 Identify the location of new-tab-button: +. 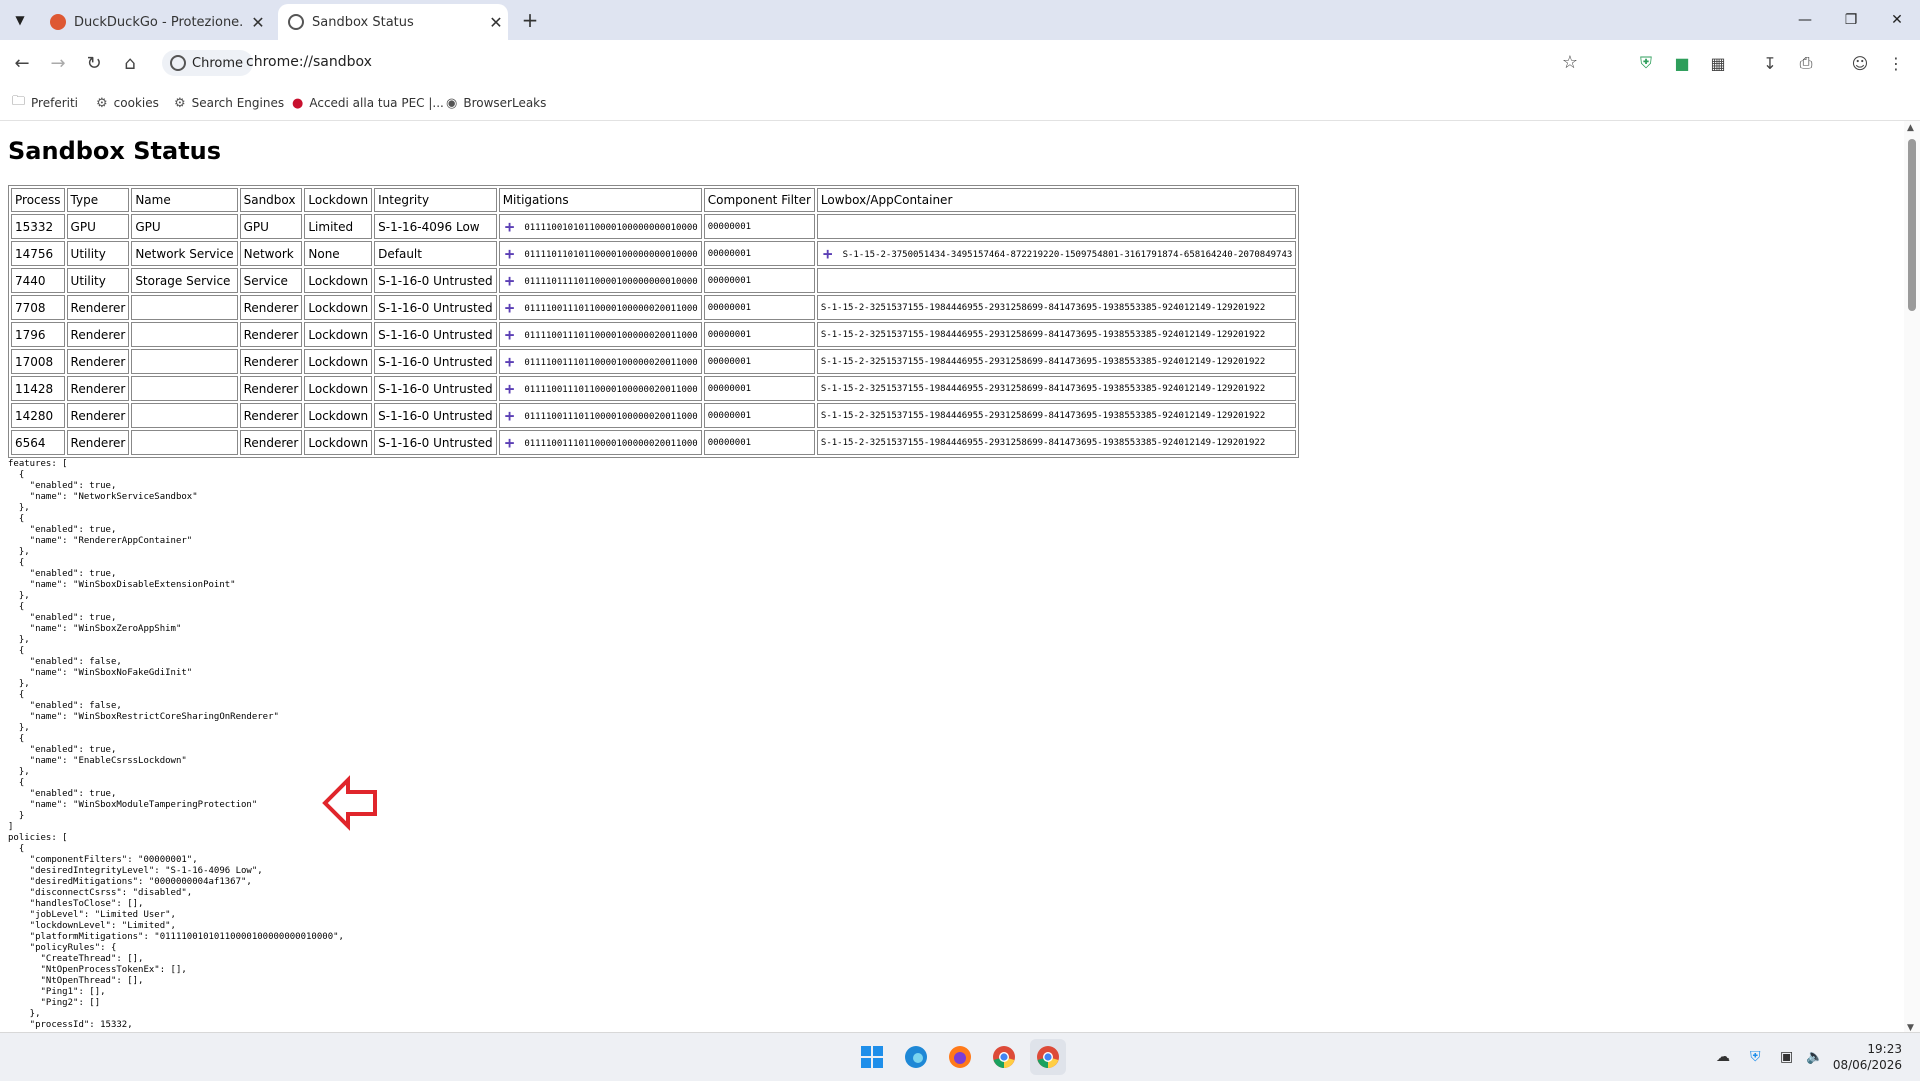
(530, 20).